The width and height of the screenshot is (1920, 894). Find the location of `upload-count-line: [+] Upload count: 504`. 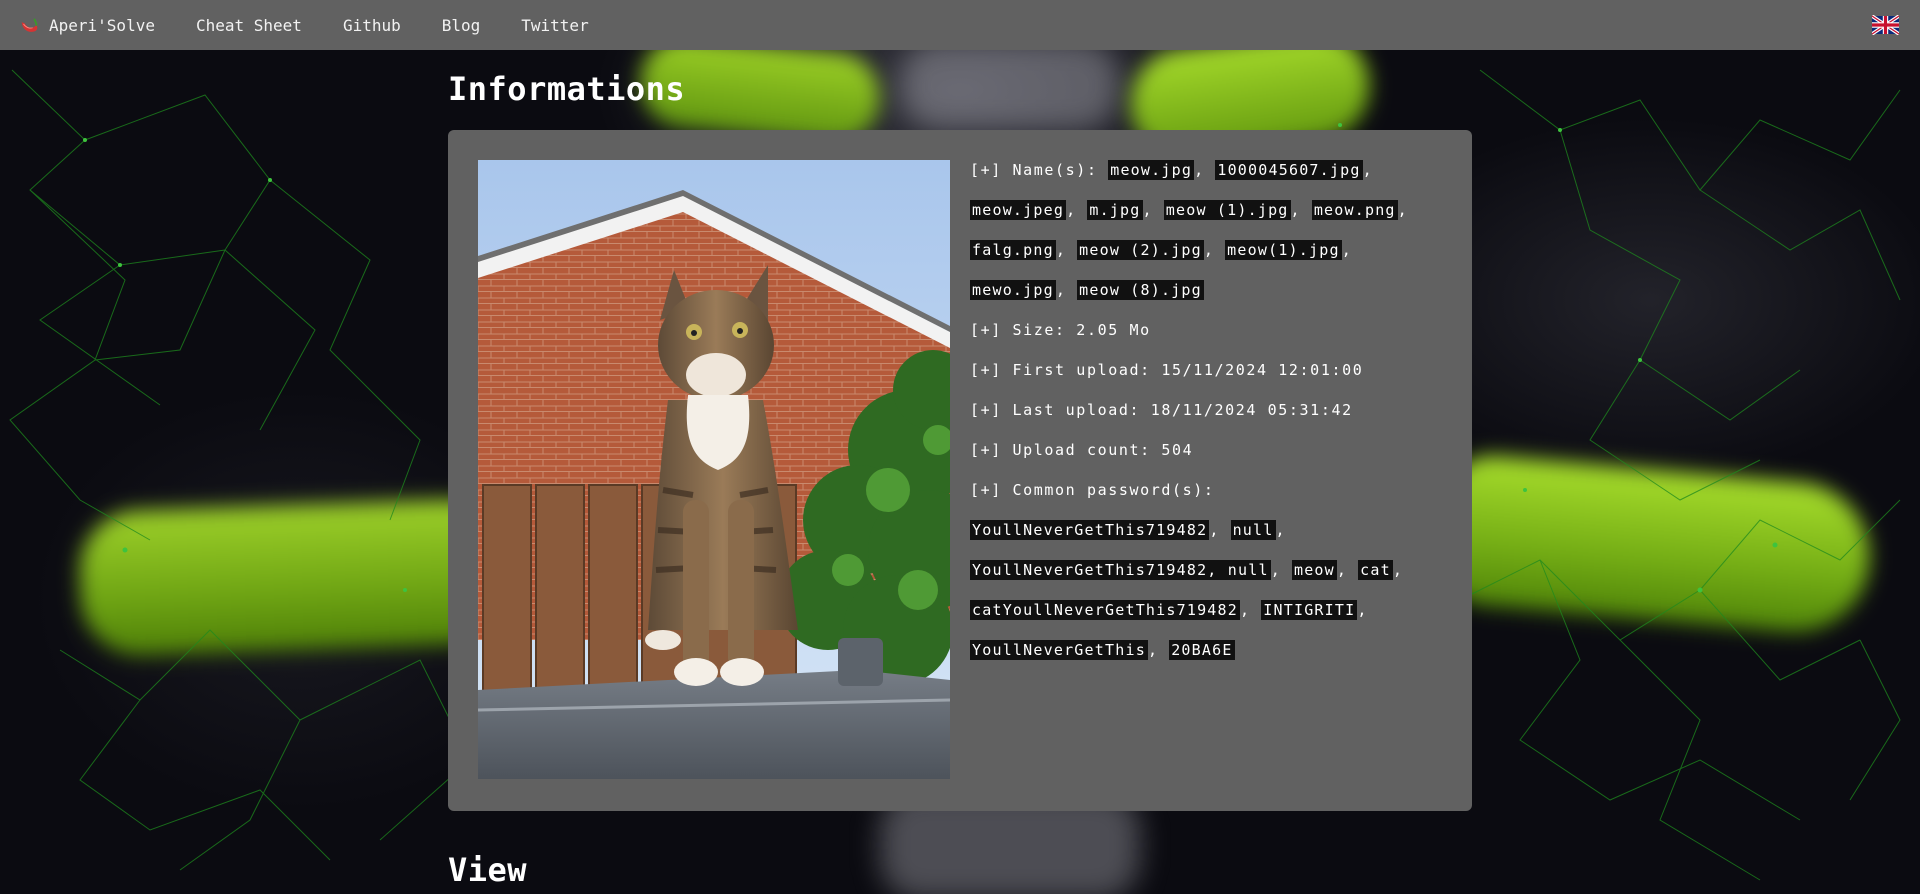

upload-count-line: [+] Upload count: 504 is located at coordinates (1082, 450).